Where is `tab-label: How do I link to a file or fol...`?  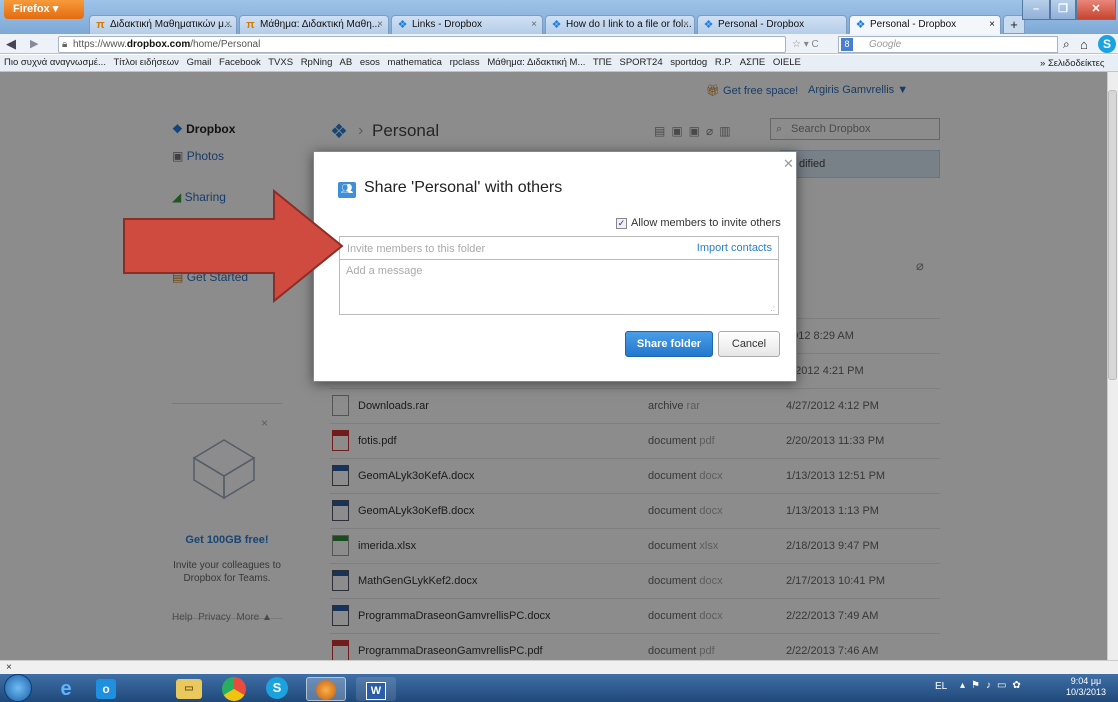 tab-label: How do I link to a file or fol... is located at coordinates (629, 24).